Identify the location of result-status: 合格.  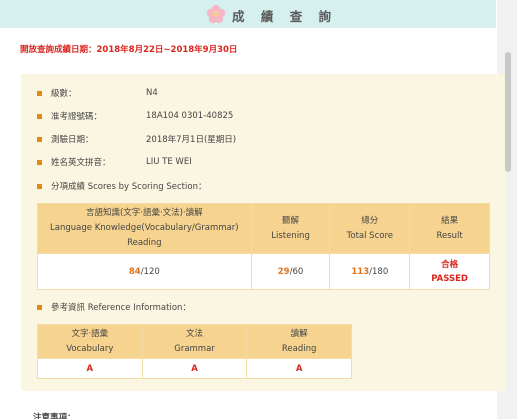
(450, 264).